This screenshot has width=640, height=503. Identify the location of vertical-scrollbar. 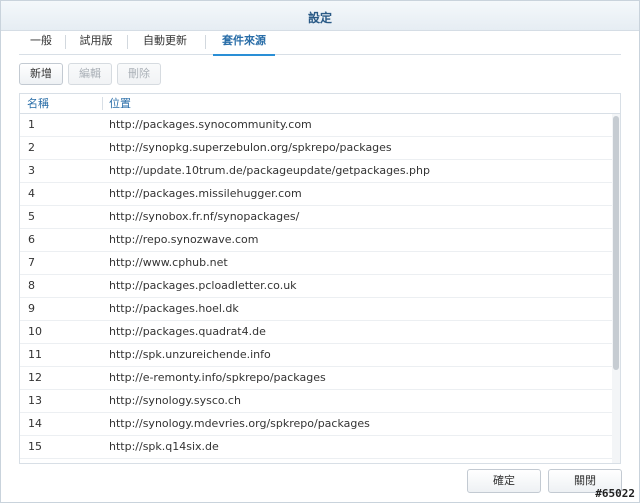
(616, 288).